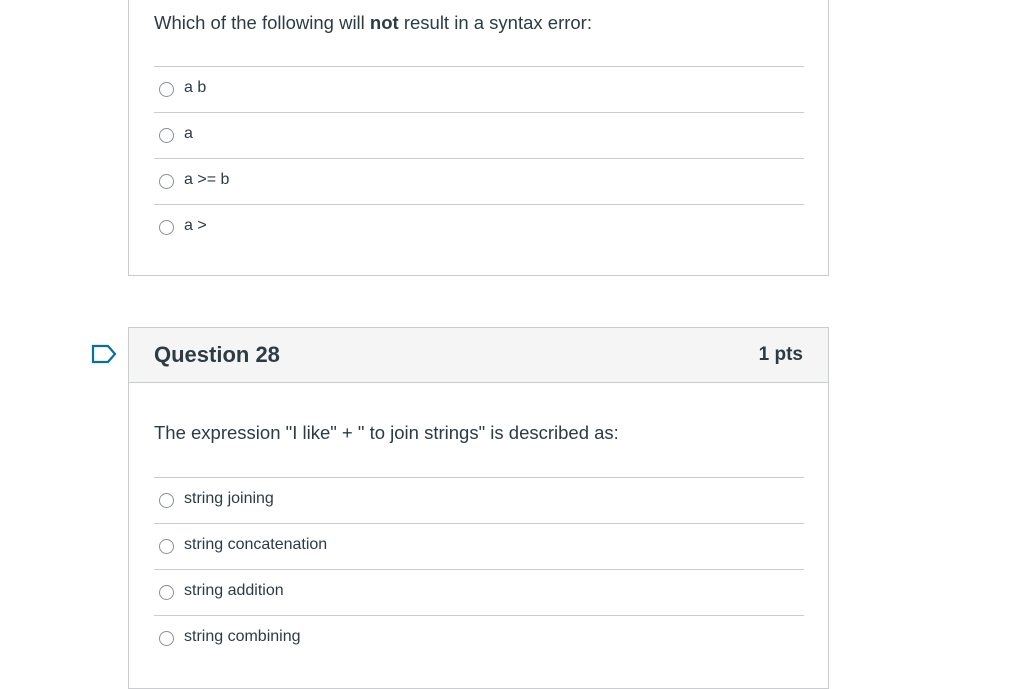 The height and width of the screenshot is (689, 1024). Describe the element at coordinates (780, 354) in the screenshot. I see `question-points: 1 pts` at that location.